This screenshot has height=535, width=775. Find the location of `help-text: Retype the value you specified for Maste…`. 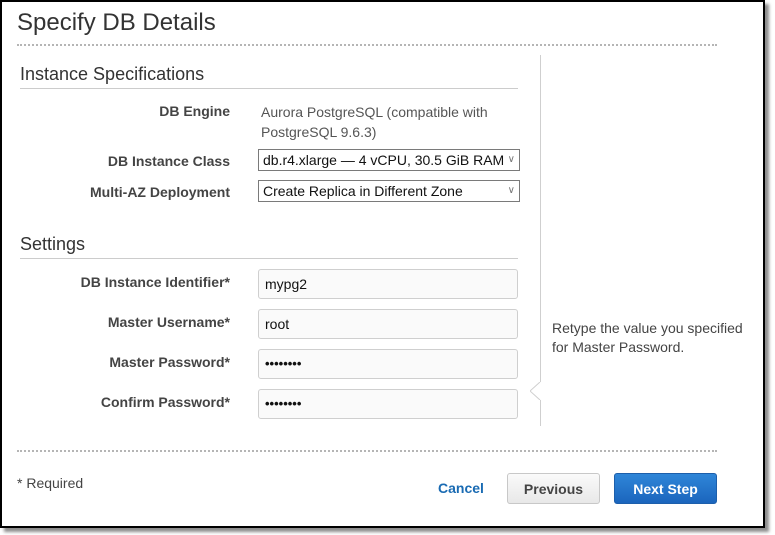

help-text: Retype the value you specified for Maste… is located at coordinates (647, 337).